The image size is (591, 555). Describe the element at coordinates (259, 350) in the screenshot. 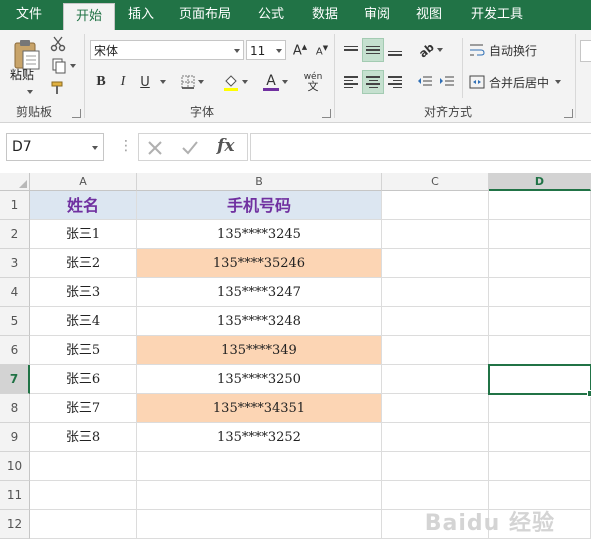

I see `phone-cell: 135****349` at that location.